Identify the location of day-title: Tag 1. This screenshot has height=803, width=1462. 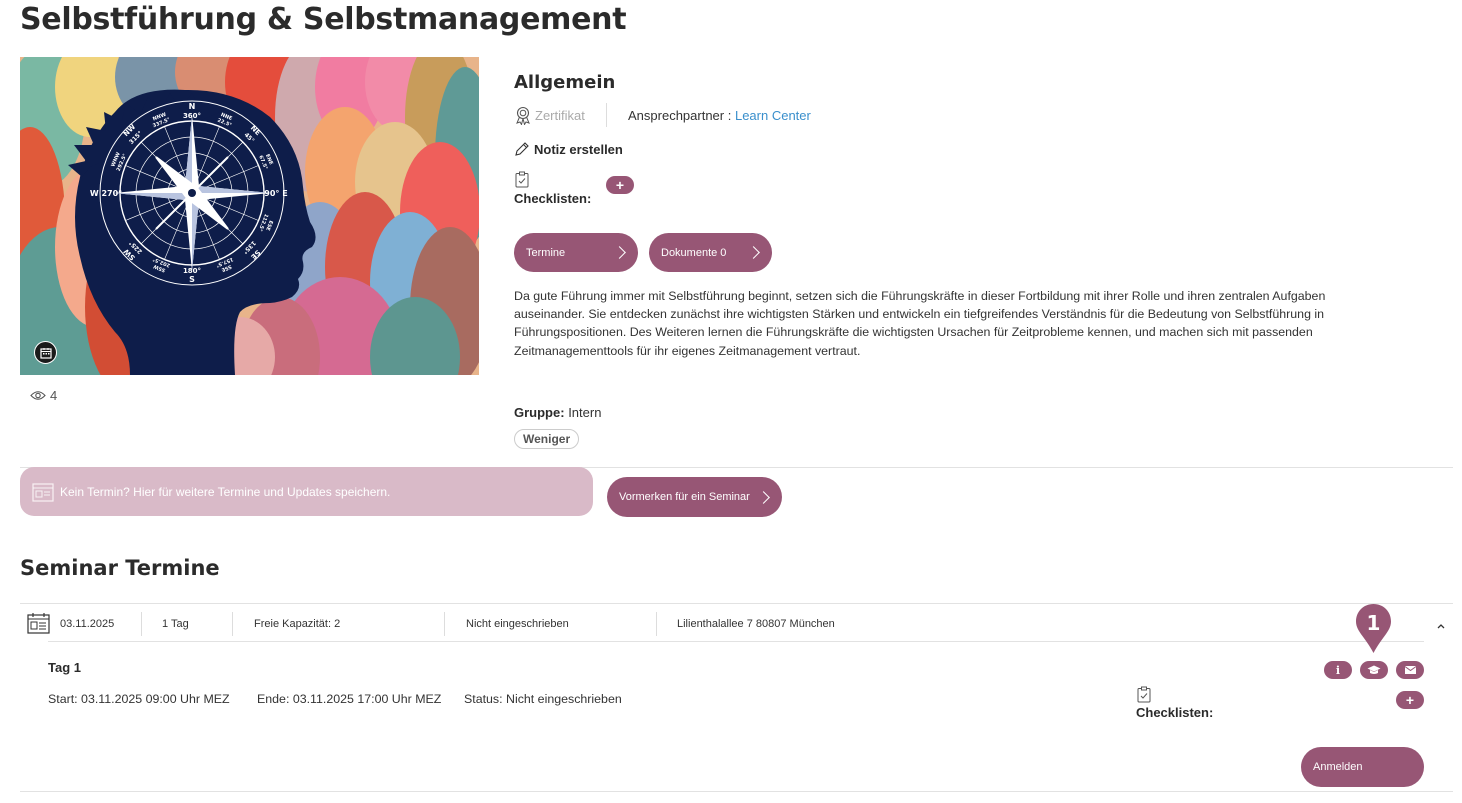
(64, 667).